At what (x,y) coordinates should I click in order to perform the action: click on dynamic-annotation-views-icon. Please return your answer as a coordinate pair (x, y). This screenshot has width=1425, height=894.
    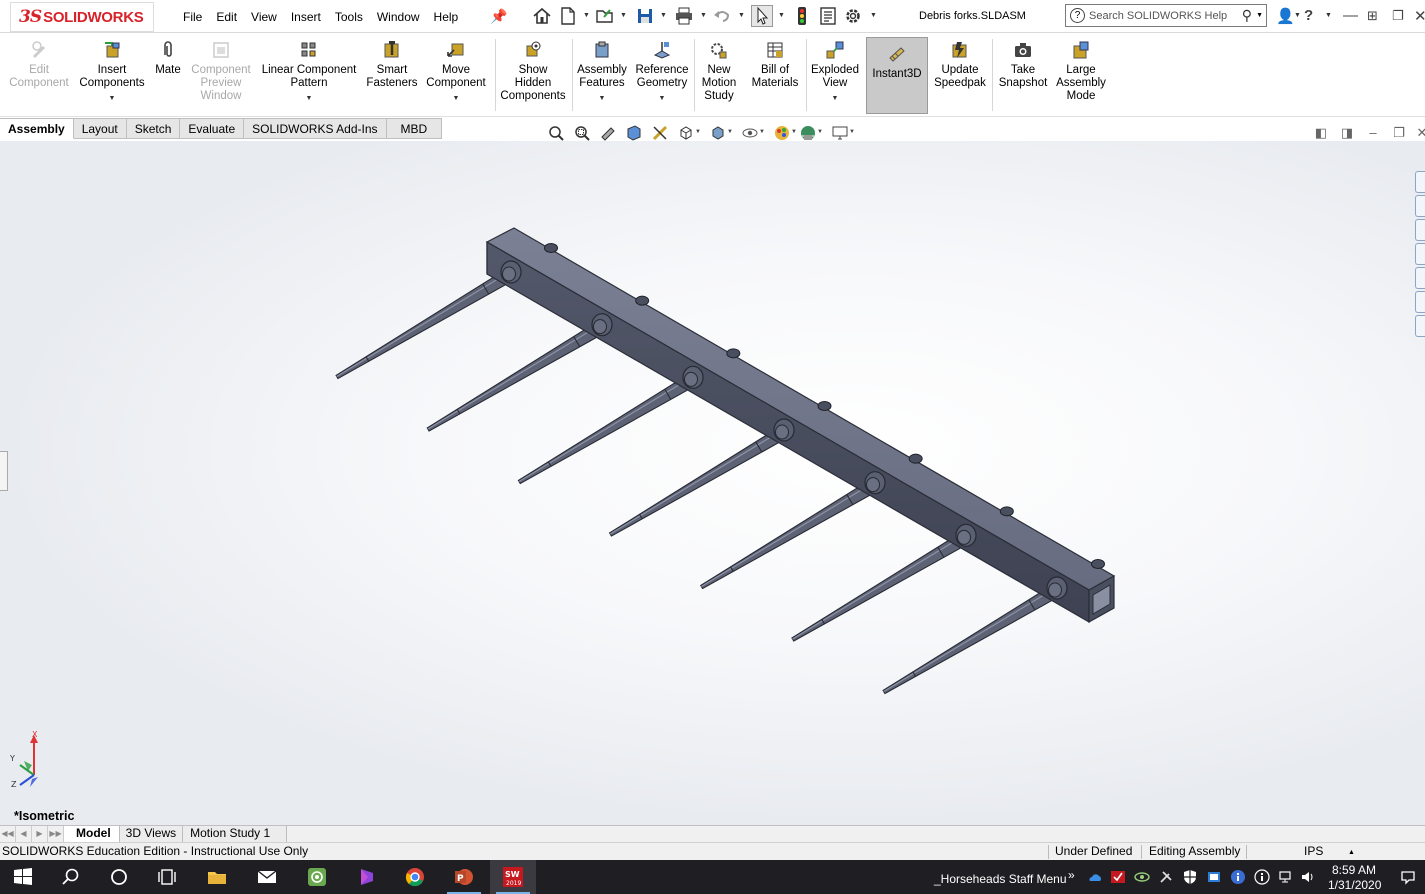
    Looking at the image, I should click on (660, 133).